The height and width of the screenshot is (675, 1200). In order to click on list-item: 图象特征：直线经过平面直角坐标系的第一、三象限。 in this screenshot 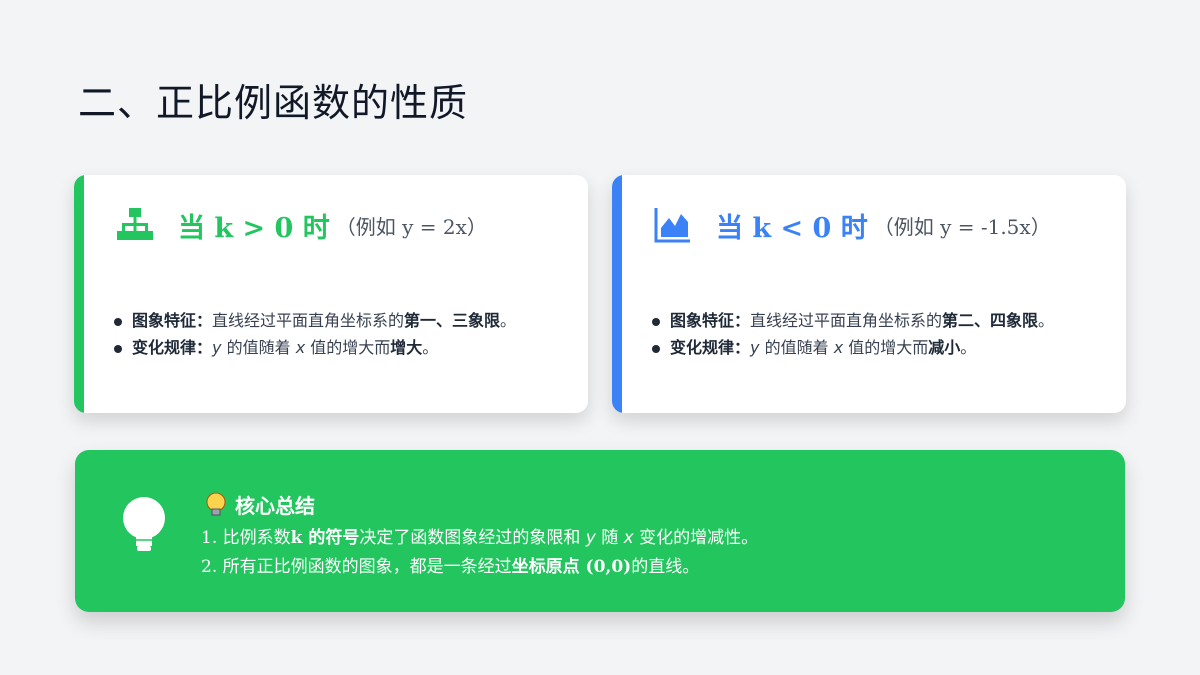, I will do `click(314, 320)`.